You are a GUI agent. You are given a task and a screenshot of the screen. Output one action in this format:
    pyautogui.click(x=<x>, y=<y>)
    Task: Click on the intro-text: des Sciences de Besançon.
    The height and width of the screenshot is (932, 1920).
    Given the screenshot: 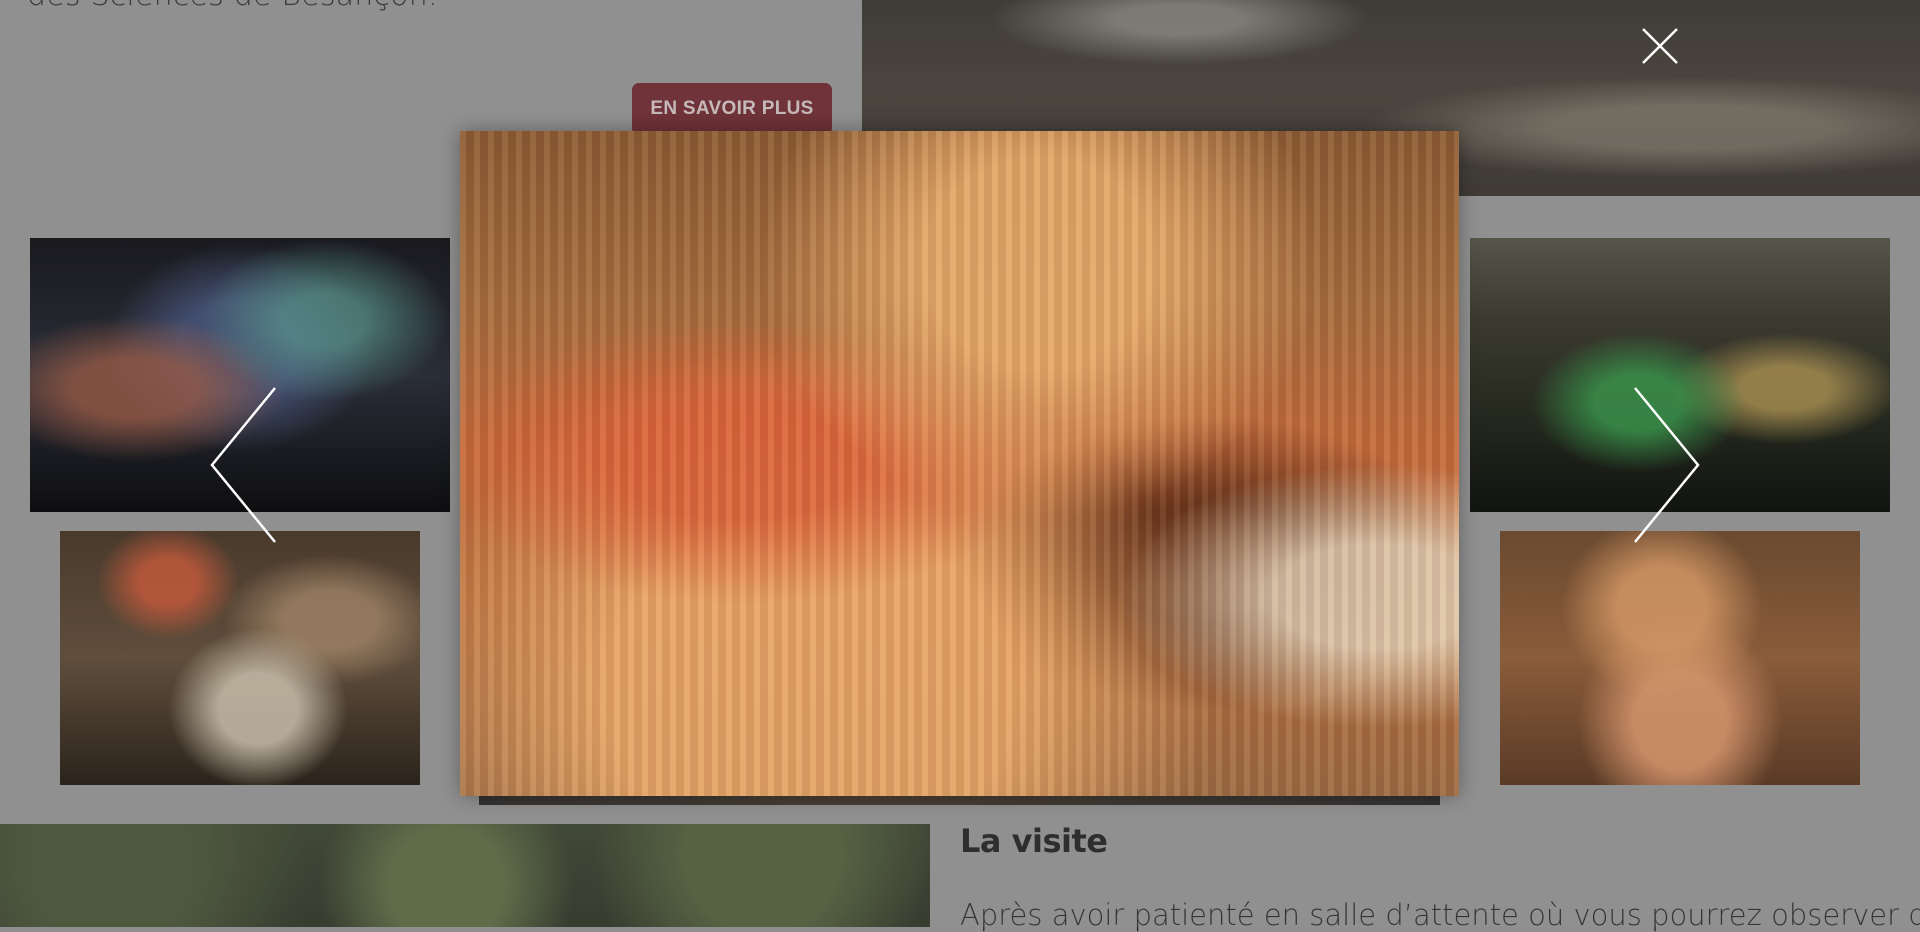 What is the action you would take?
    pyautogui.click(x=232, y=6)
    